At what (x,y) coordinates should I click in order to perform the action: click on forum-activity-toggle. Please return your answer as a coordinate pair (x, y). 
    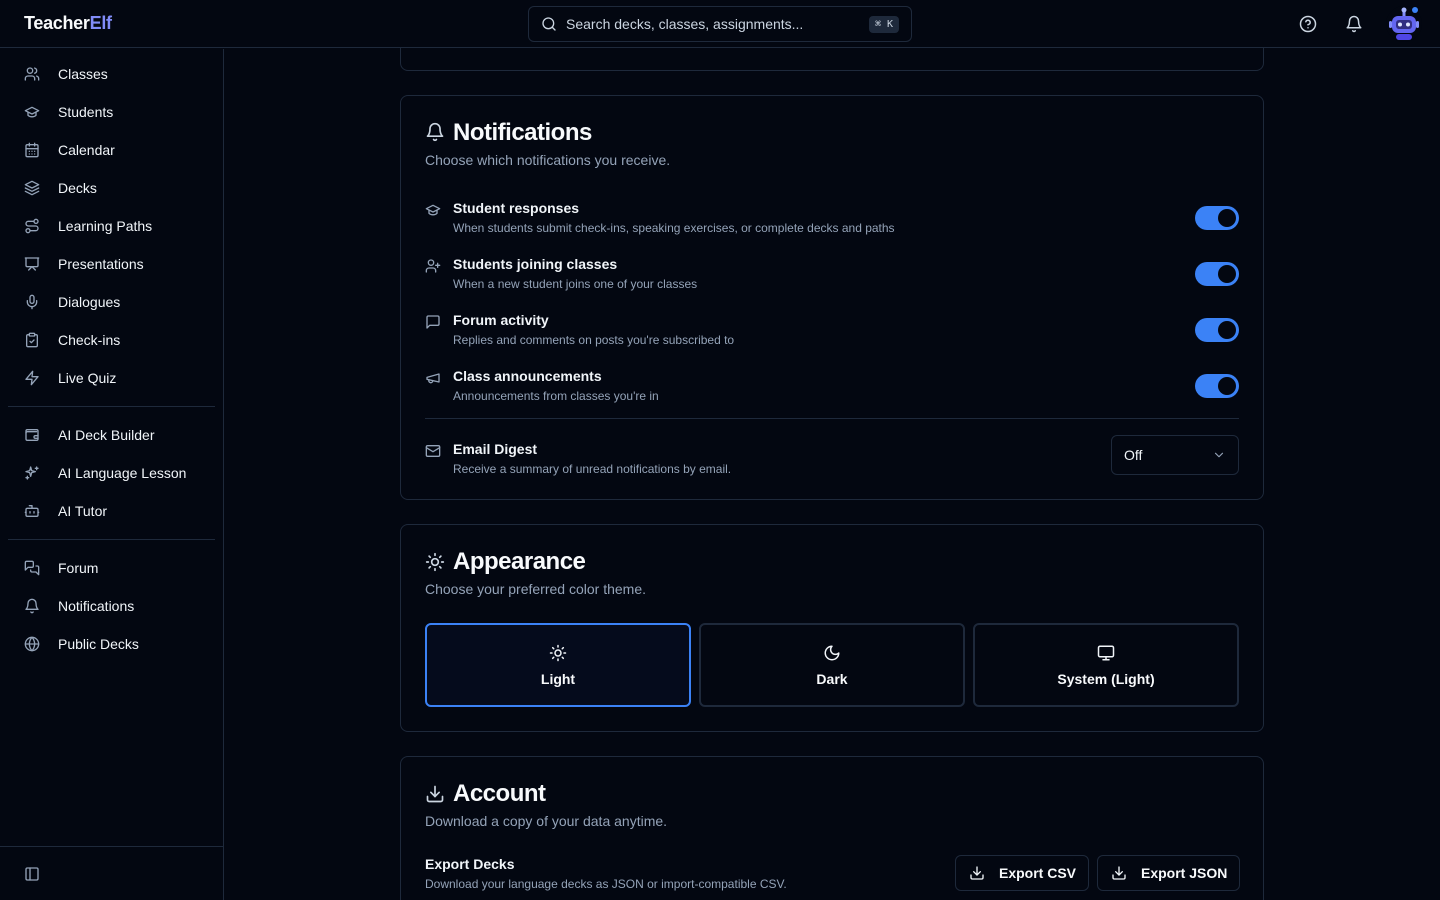
    Looking at the image, I should click on (1217, 330).